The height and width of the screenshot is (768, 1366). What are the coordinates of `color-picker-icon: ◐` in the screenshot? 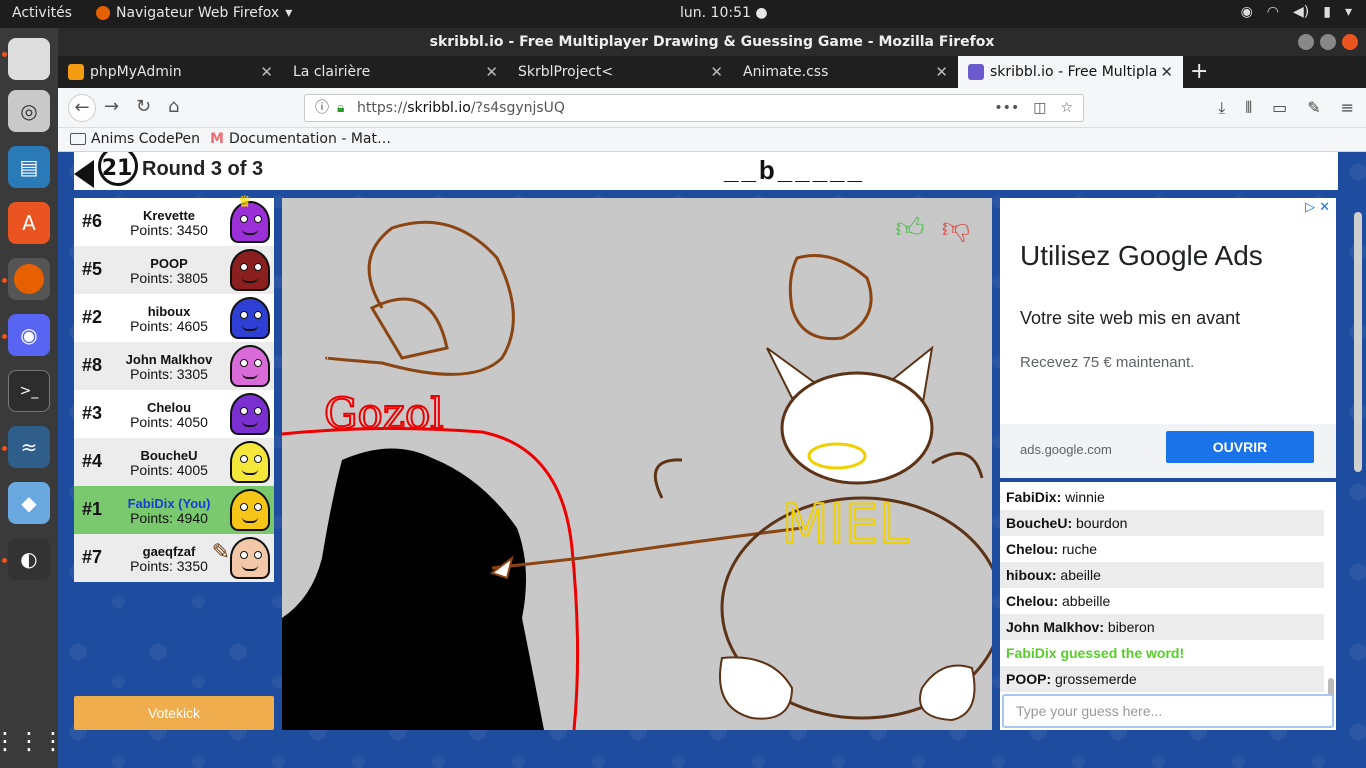 It's located at (29, 559).